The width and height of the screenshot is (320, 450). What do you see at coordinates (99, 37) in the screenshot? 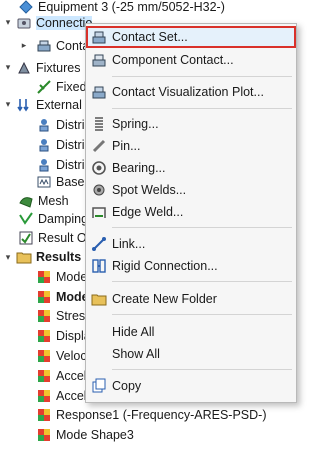
I see `contact-set-icon` at bounding box center [99, 37].